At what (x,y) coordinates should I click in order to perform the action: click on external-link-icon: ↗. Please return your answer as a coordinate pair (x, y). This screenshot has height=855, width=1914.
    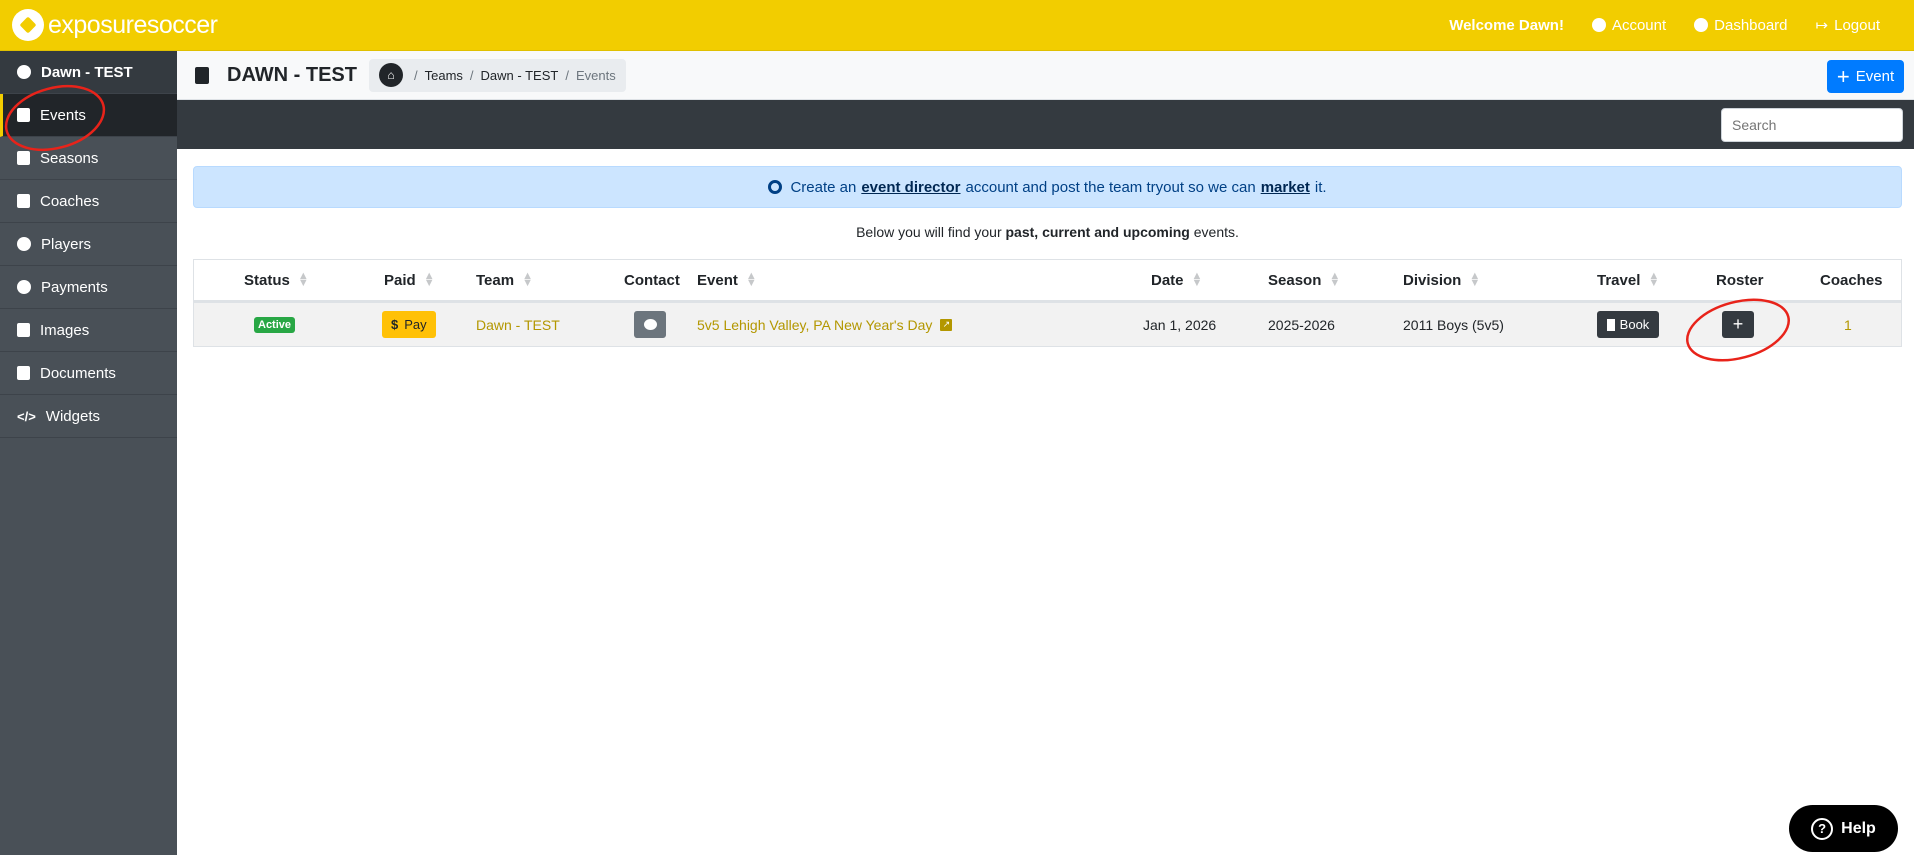
    Looking at the image, I should click on (946, 324).